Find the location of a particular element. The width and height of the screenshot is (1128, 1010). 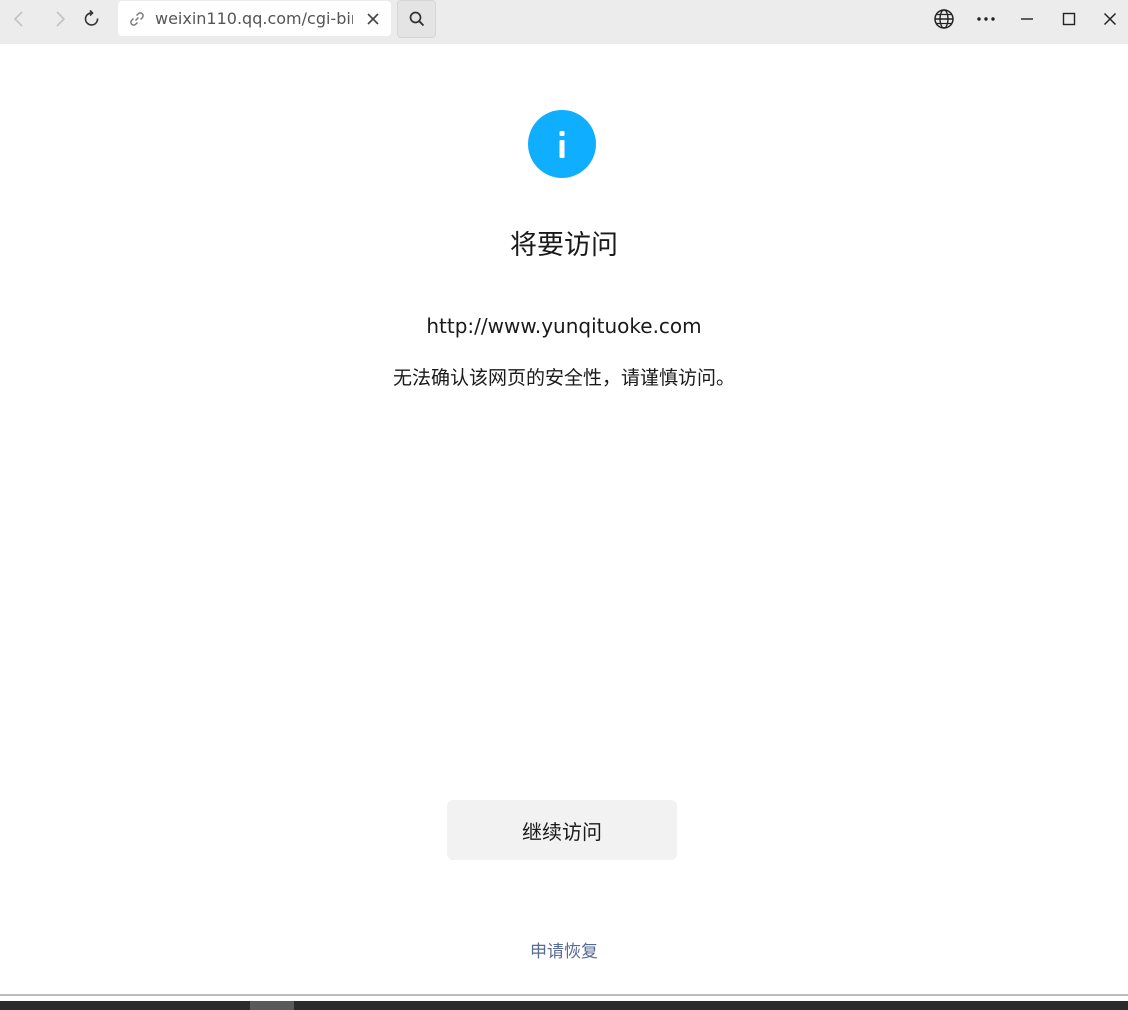

forward-button is located at coordinates (60, 19).